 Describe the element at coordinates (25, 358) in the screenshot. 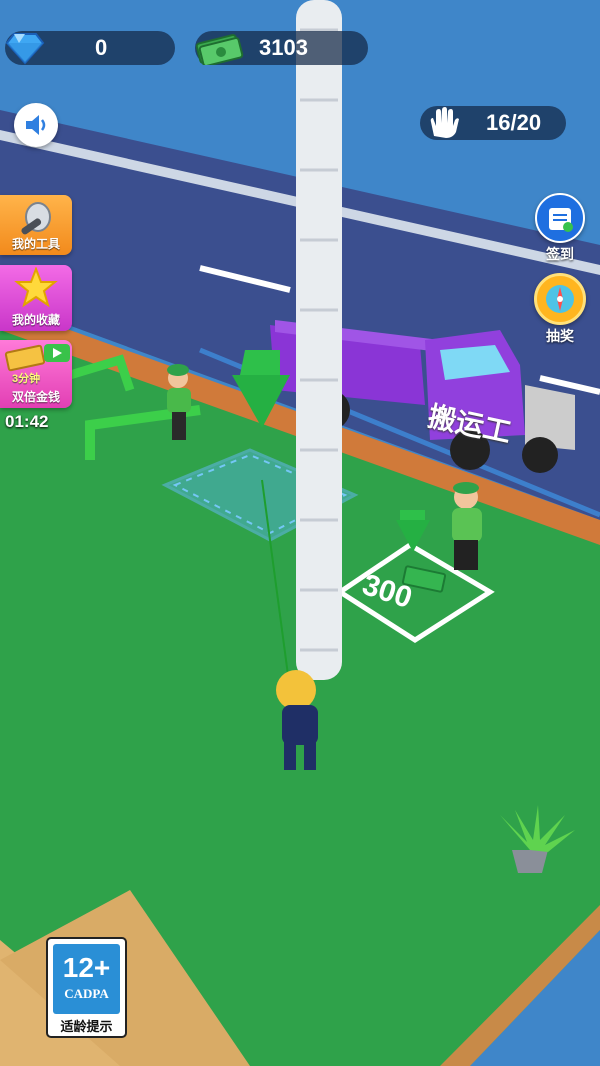

I see `double-money-cash-icon` at that location.